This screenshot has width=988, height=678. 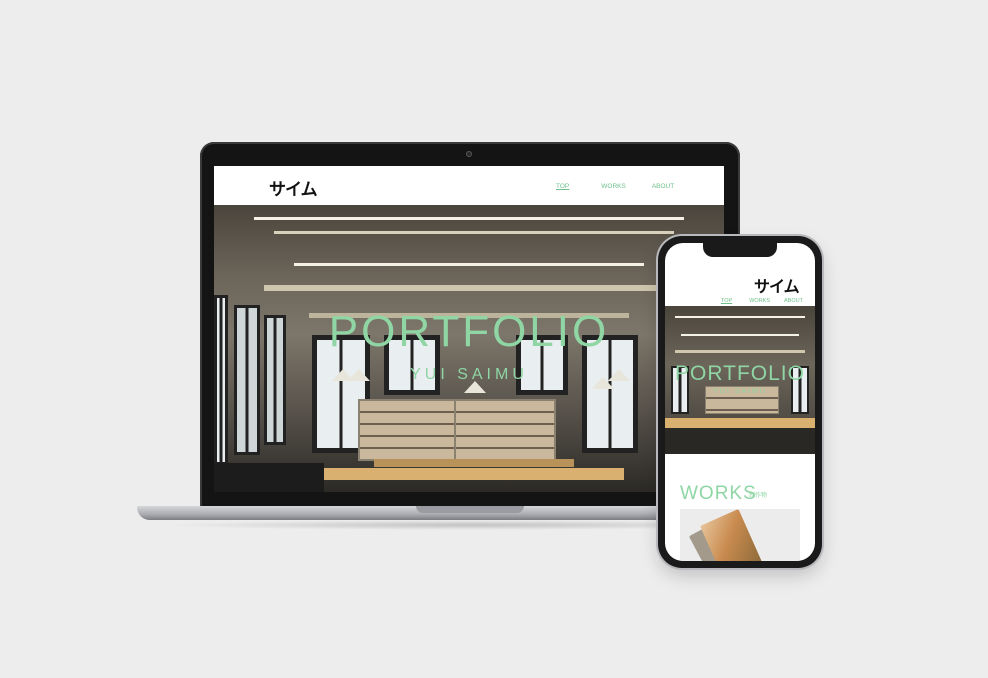 I want to click on sofa, so click(x=269, y=477).